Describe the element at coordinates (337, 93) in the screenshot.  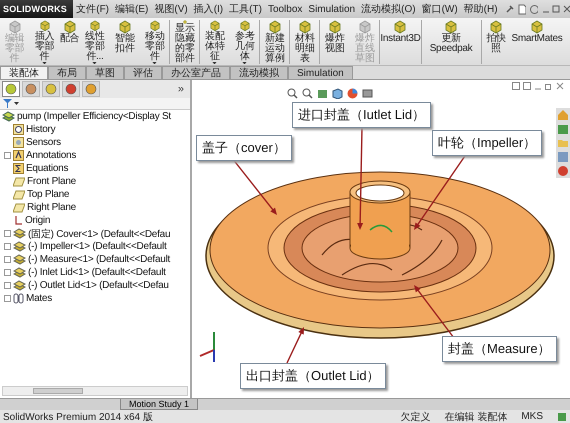
I see `cube-view-icon` at that location.